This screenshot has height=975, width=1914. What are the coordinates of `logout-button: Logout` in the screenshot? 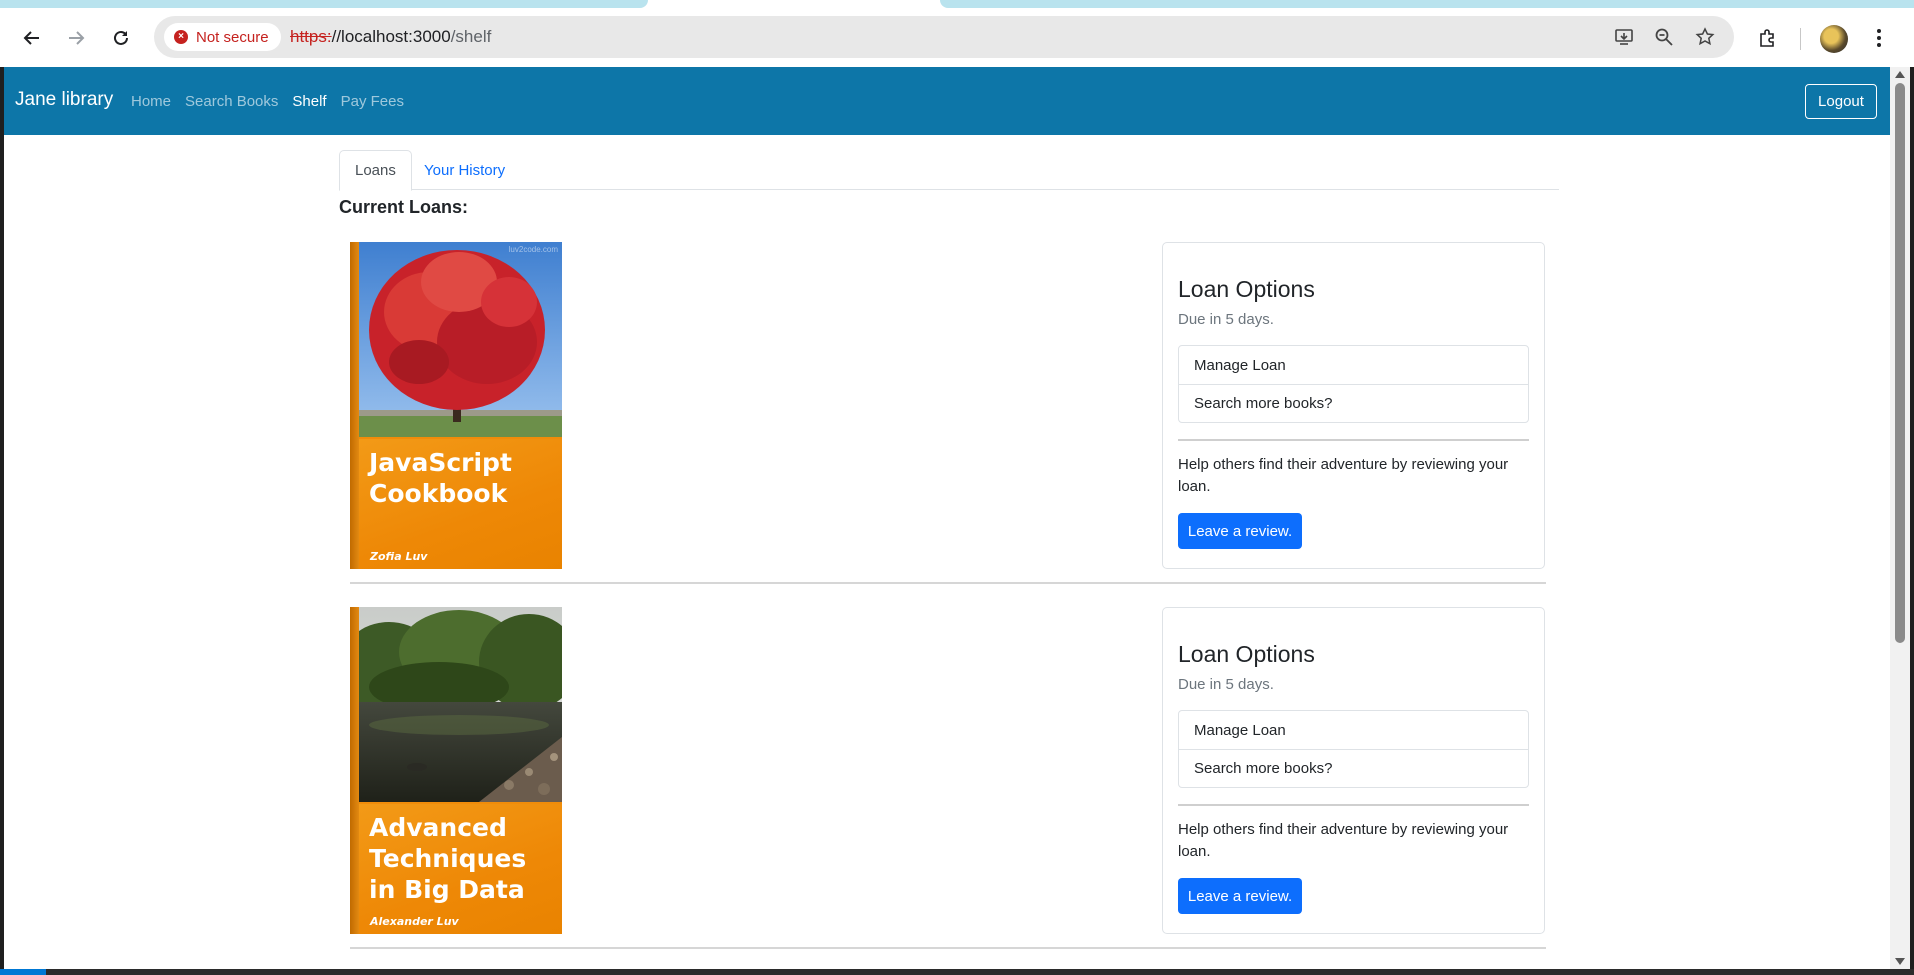 It's located at (1841, 101).